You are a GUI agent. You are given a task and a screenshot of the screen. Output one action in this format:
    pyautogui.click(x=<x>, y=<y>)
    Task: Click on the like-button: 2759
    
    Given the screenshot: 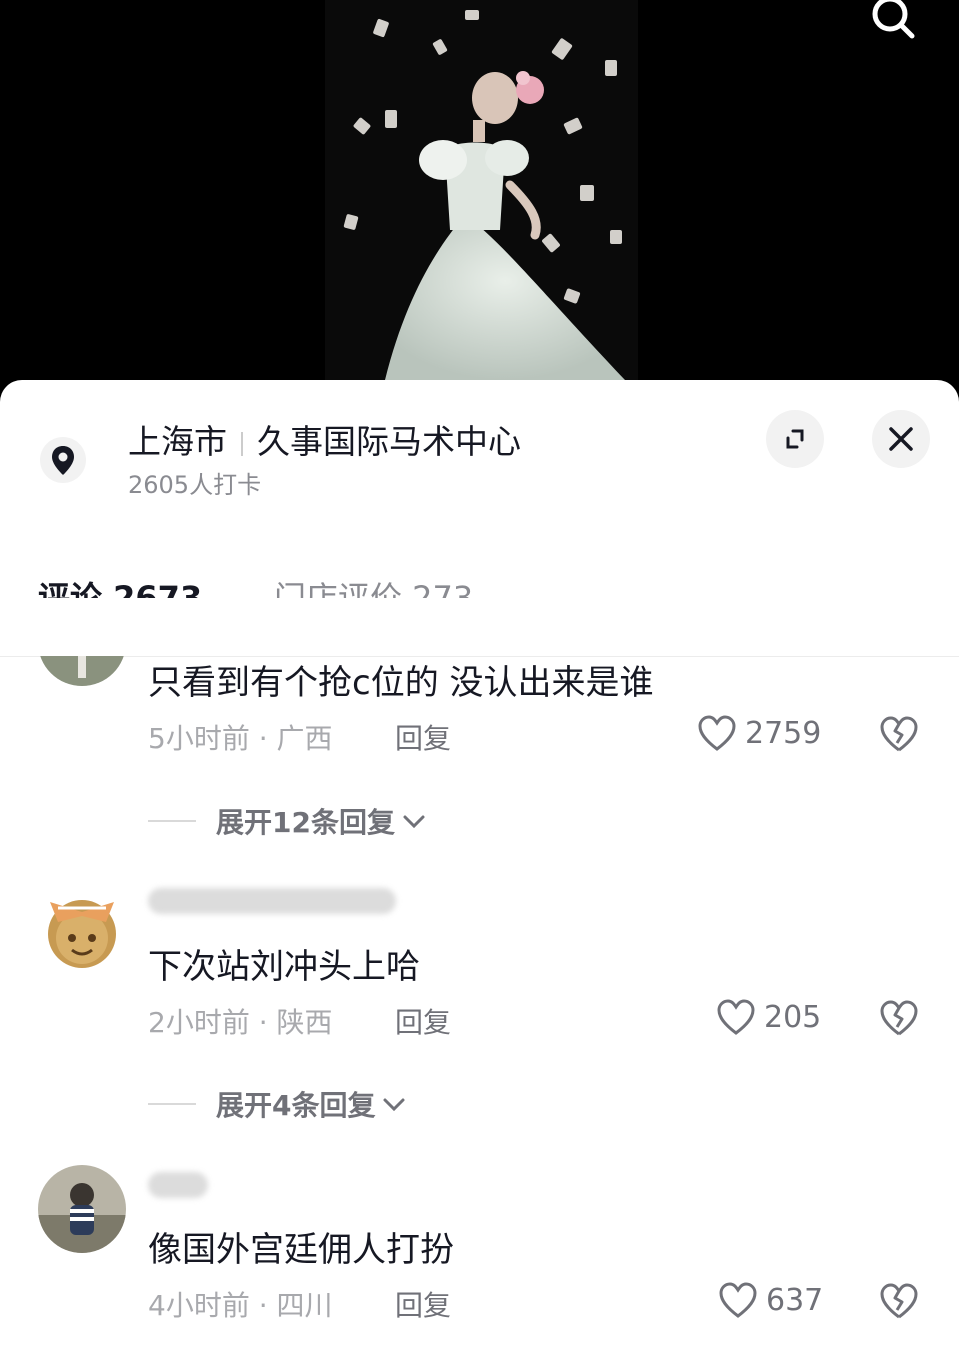 What is the action you would take?
    pyautogui.click(x=759, y=733)
    